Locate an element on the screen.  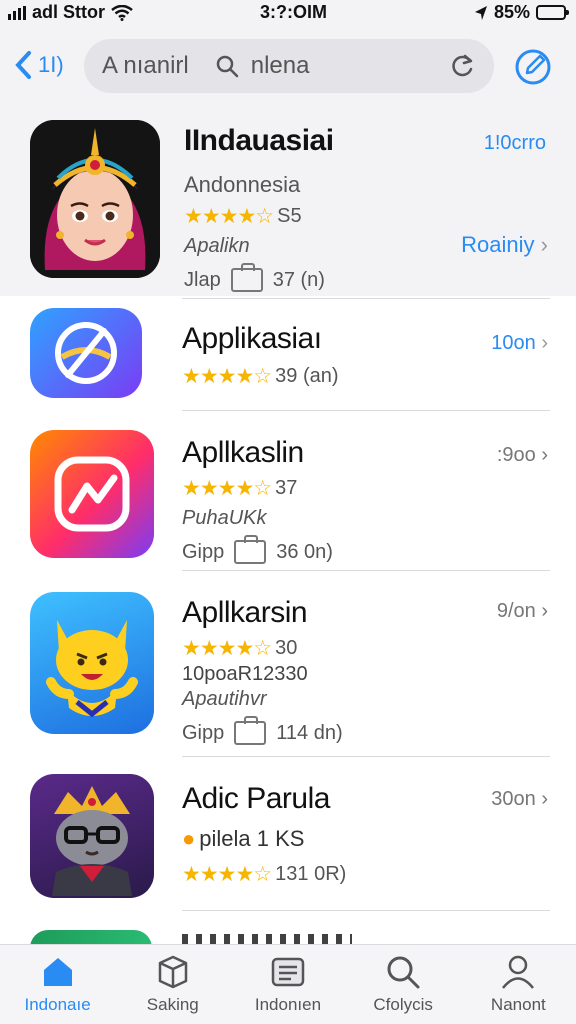
tab-label: Nanont is located at coordinates (518, 1004).